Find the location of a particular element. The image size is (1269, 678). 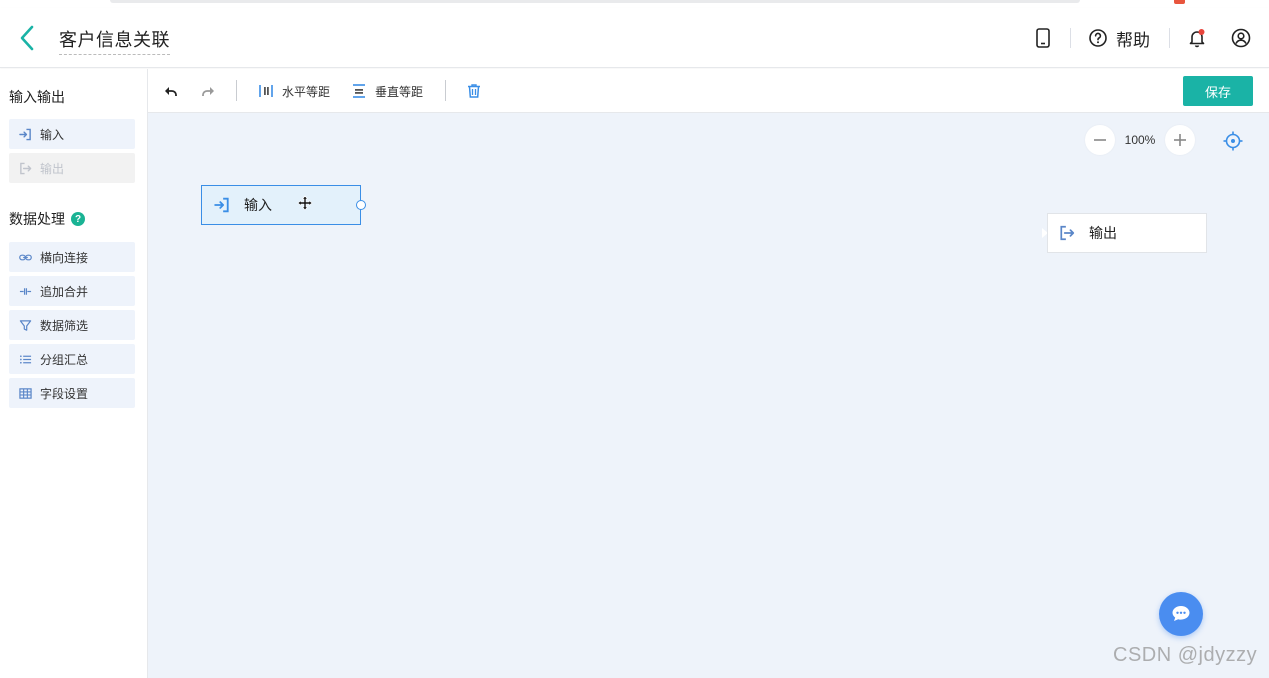

palette-item-label: 字段设置 is located at coordinates (64, 393).